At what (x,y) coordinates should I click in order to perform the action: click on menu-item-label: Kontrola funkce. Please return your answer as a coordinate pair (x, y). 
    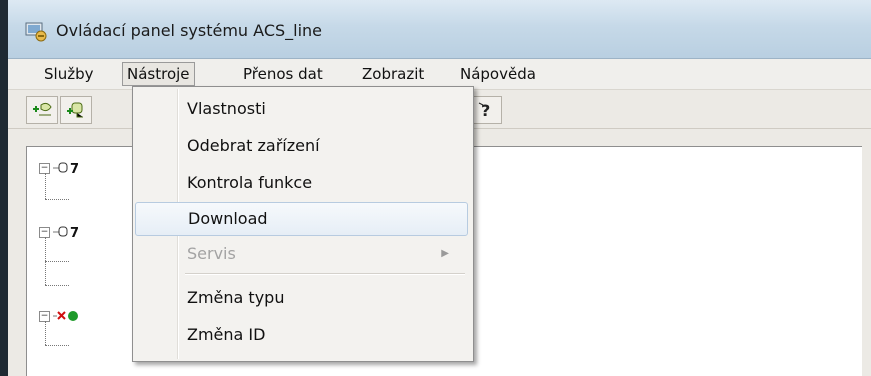
    Looking at the image, I should click on (250, 182).